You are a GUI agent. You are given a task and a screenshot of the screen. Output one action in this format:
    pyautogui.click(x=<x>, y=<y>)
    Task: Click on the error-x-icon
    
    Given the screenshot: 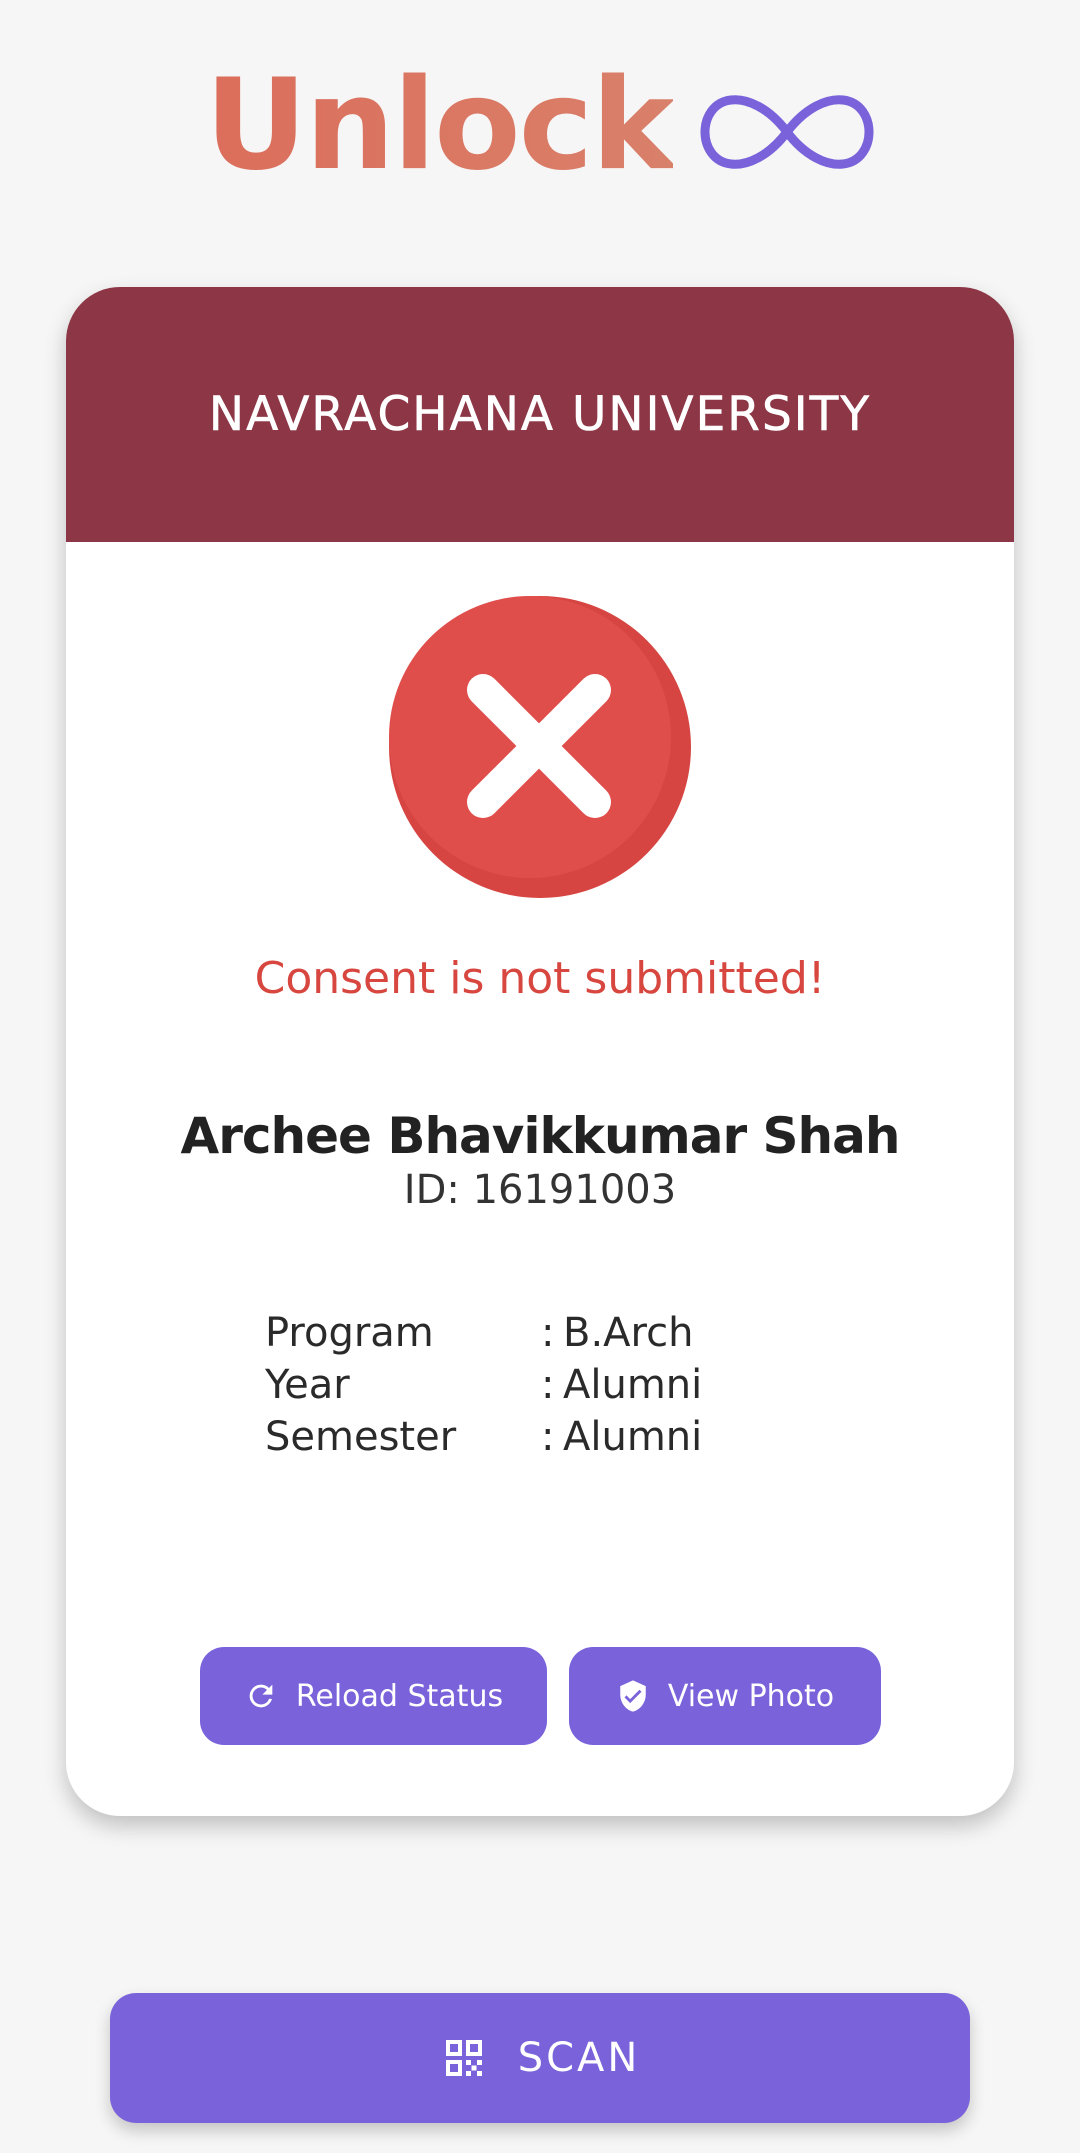 What is the action you would take?
    pyautogui.click(x=540, y=747)
    